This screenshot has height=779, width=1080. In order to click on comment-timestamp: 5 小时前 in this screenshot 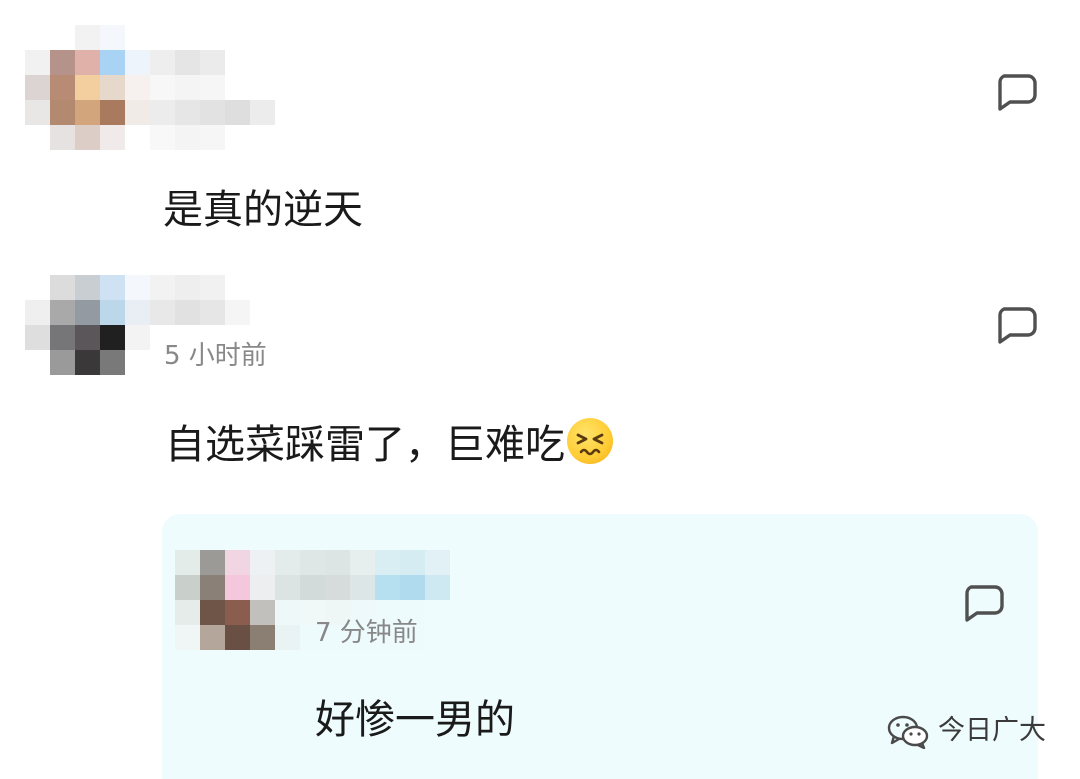, I will do `click(215, 356)`.